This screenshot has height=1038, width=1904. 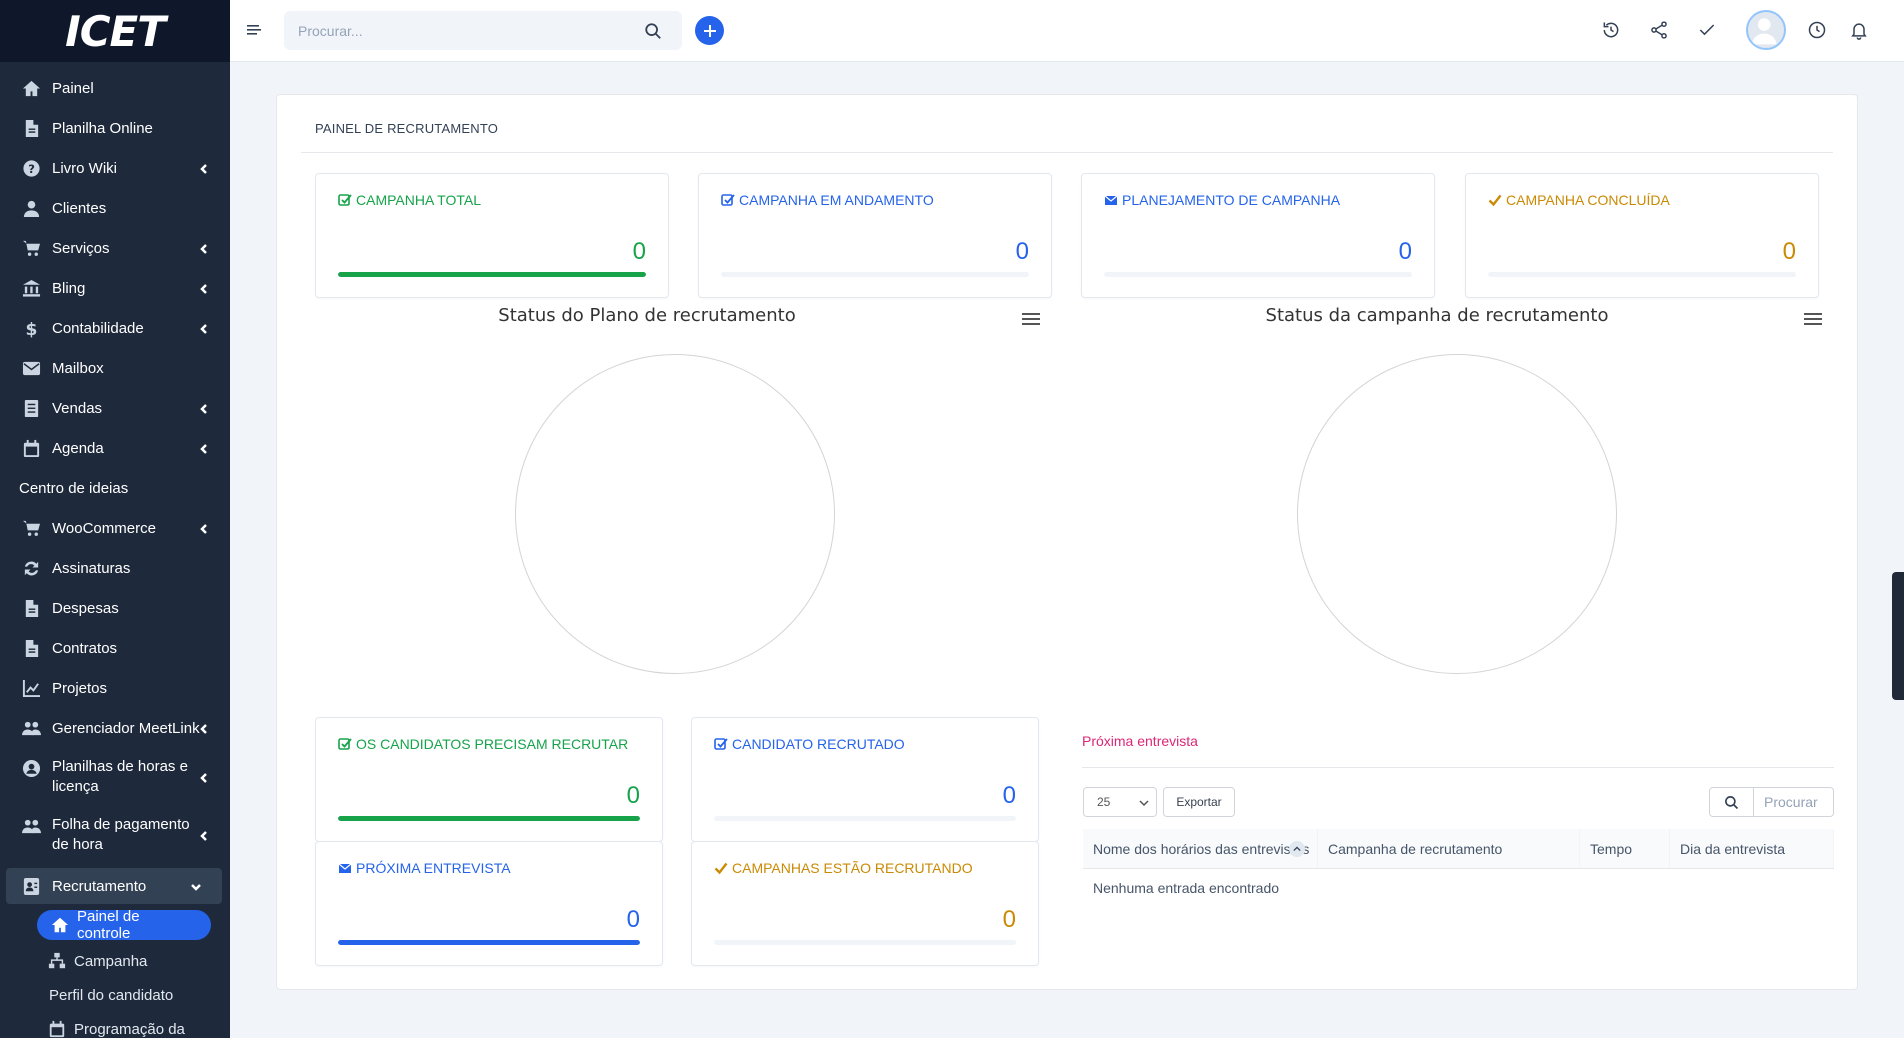 What do you see at coordinates (1733, 848) in the screenshot?
I see `column-label: Dia da entrevista` at bounding box center [1733, 848].